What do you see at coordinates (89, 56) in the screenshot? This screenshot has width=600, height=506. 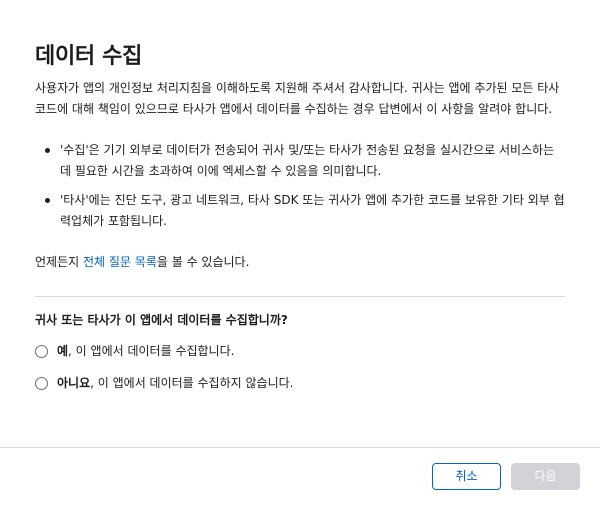 I see `dialog-title: 데이터 수집` at bounding box center [89, 56].